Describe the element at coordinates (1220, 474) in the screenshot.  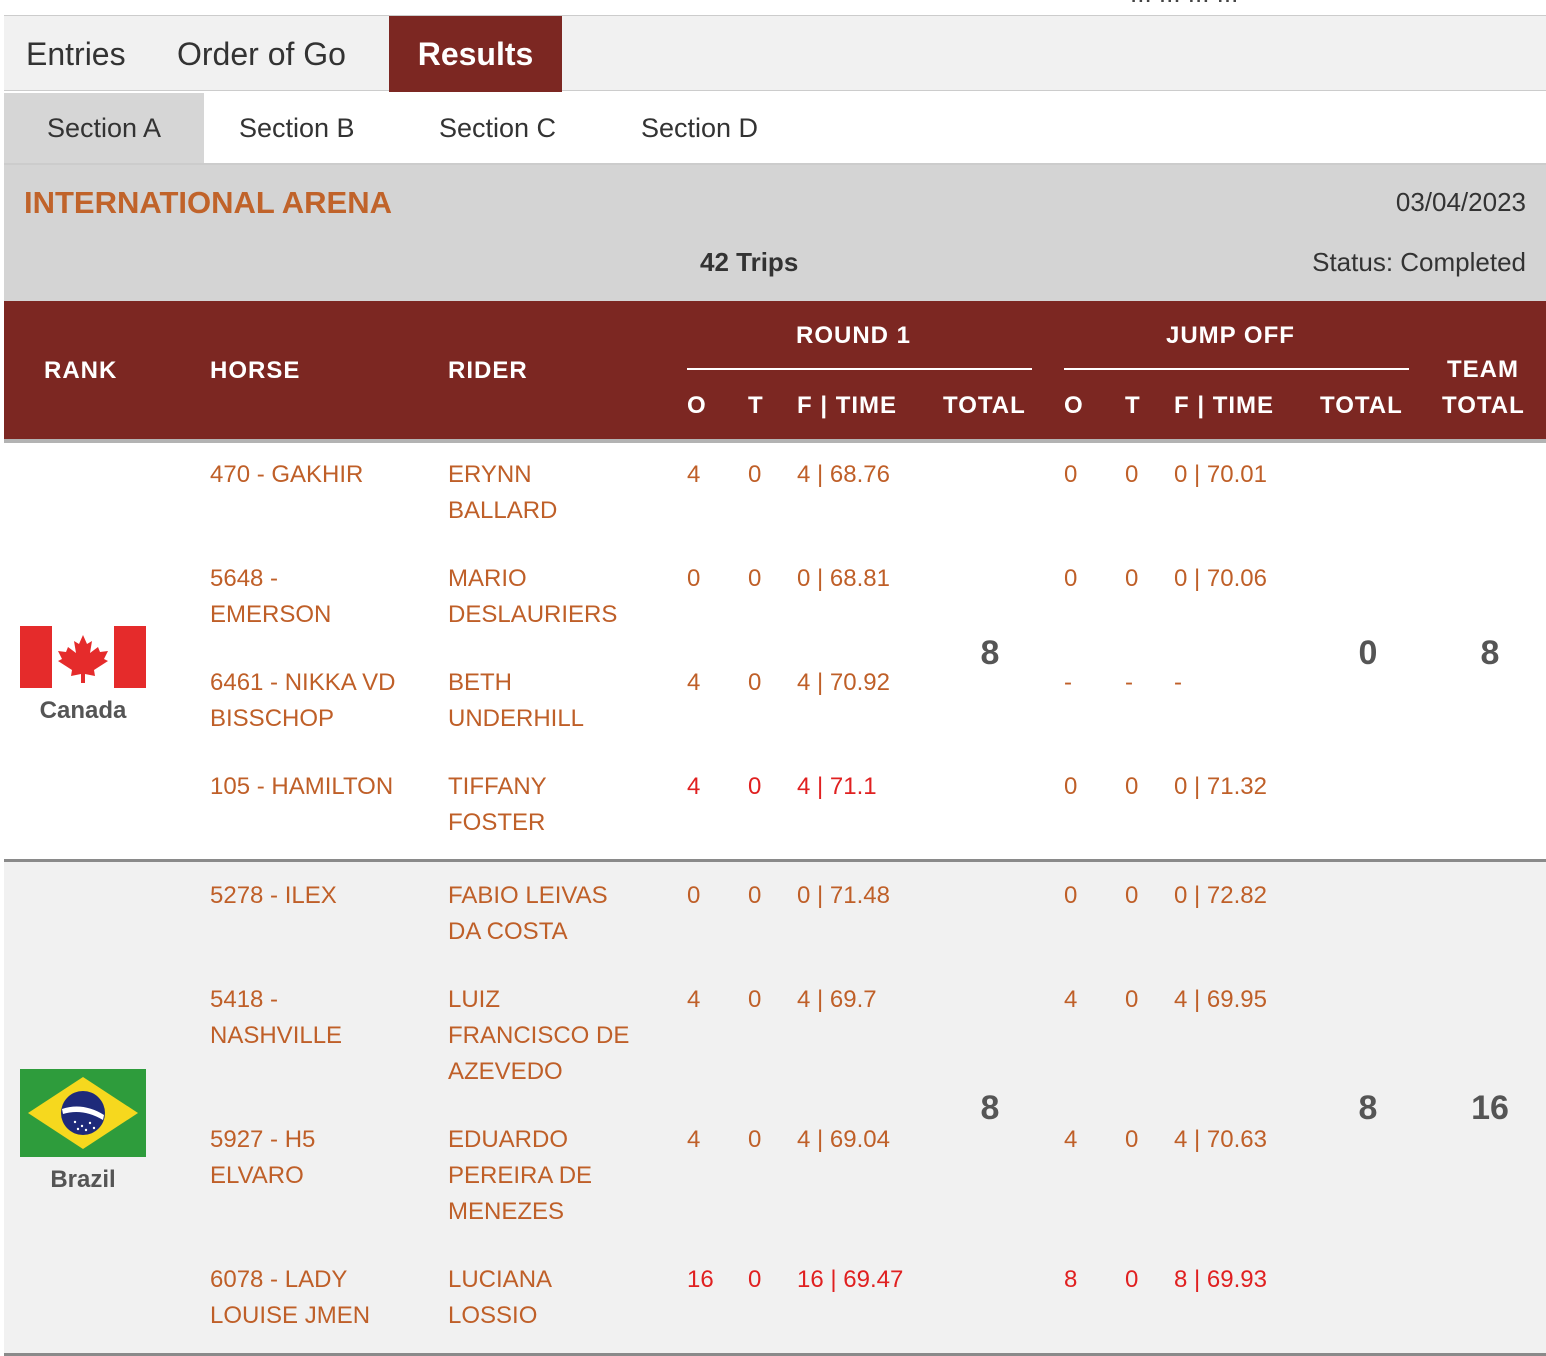
I see `jumpoff-faults-time: 0 | 70.01` at that location.